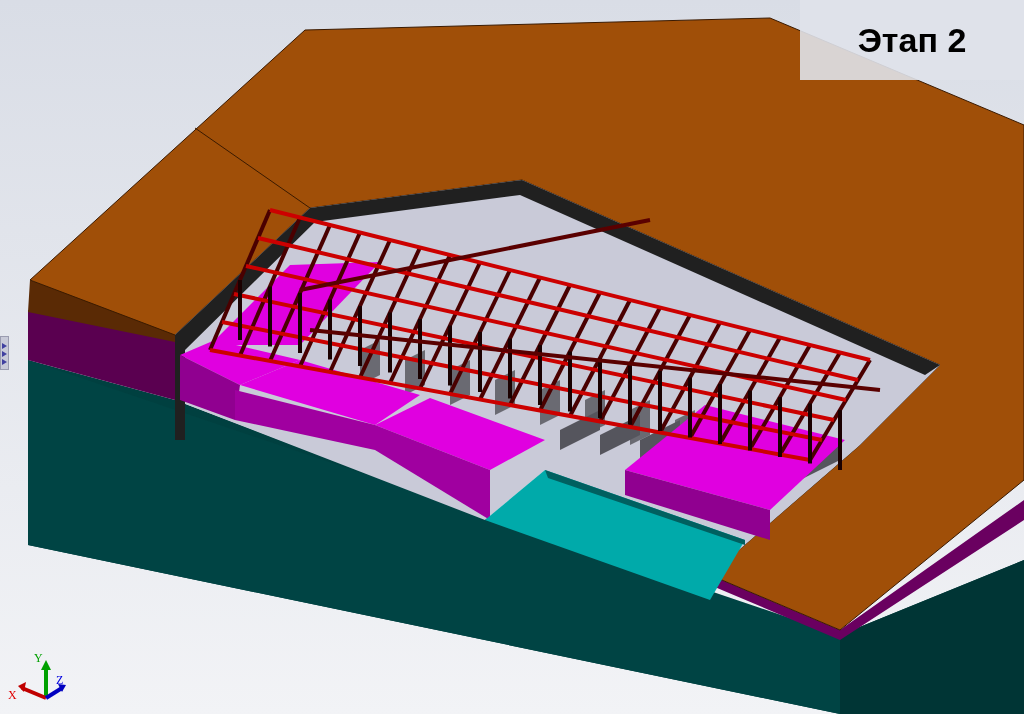 The height and width of the screenshot is (714, 1024). I want to click on axis-label: Y, so click(38, 658).